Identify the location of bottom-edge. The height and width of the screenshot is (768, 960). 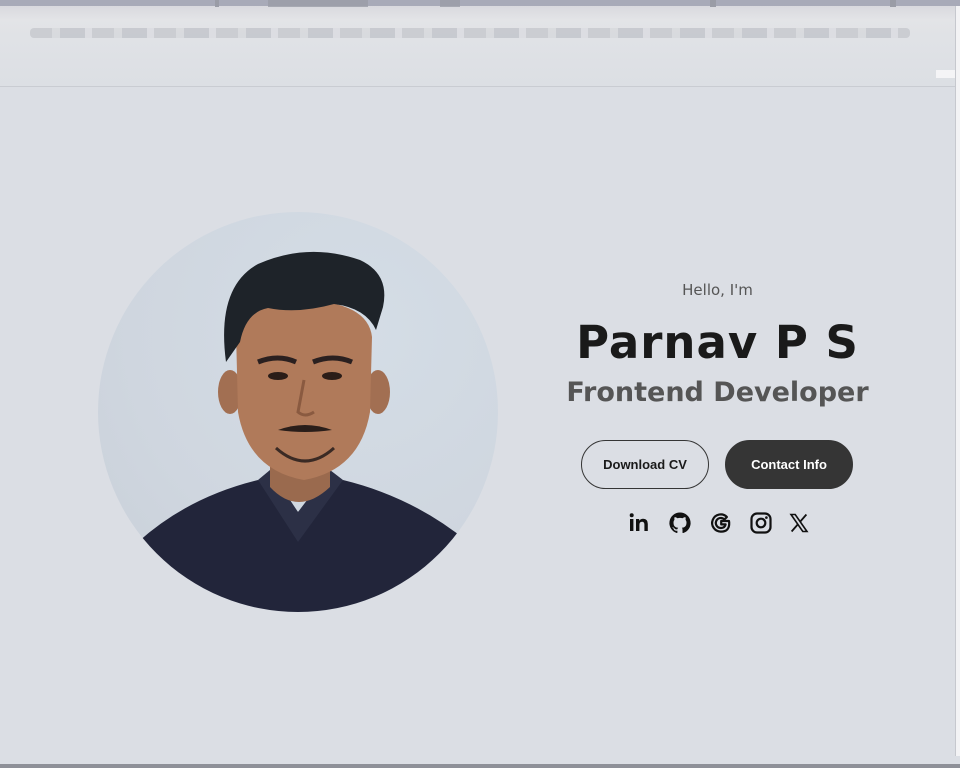
(480, 766).